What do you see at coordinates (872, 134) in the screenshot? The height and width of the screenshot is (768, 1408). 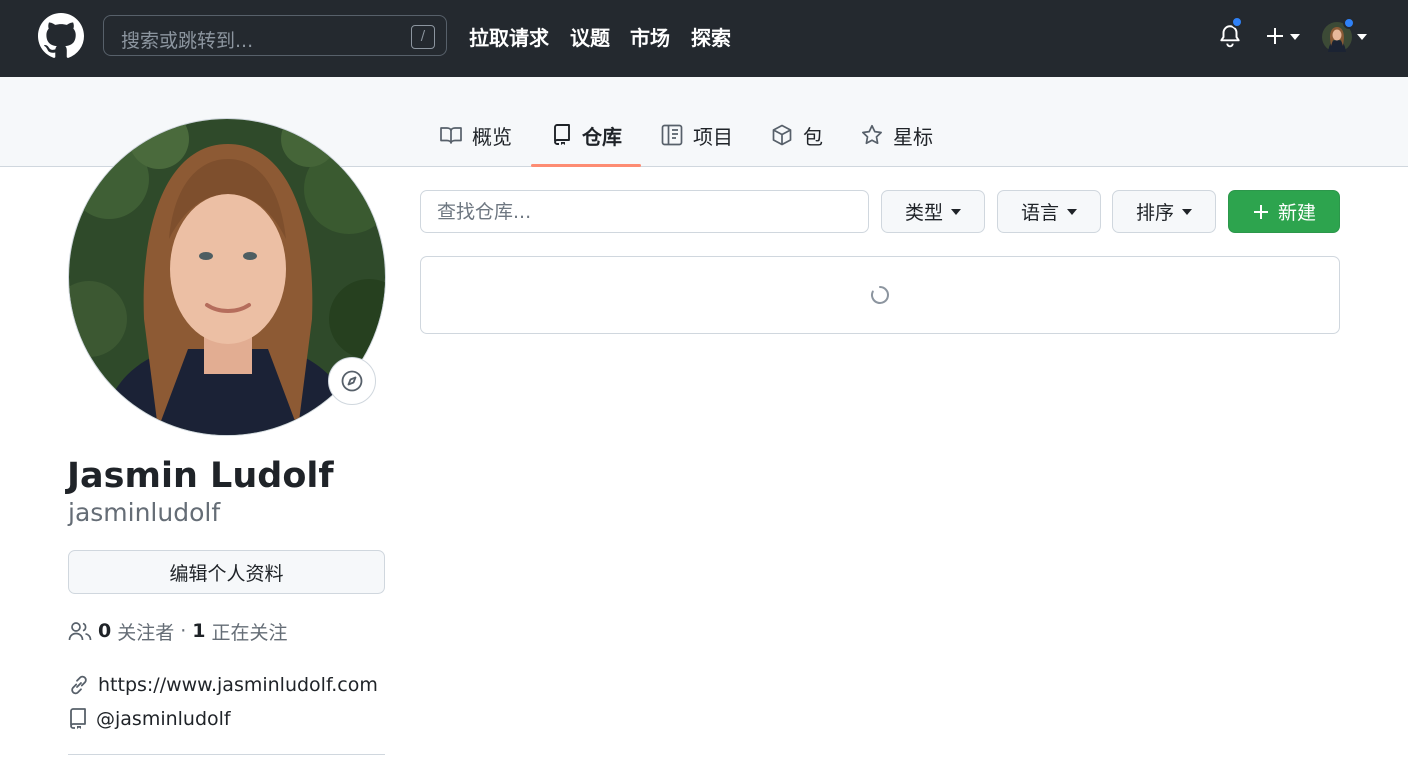 I see `star-icon` at bounding box center [872, 134].